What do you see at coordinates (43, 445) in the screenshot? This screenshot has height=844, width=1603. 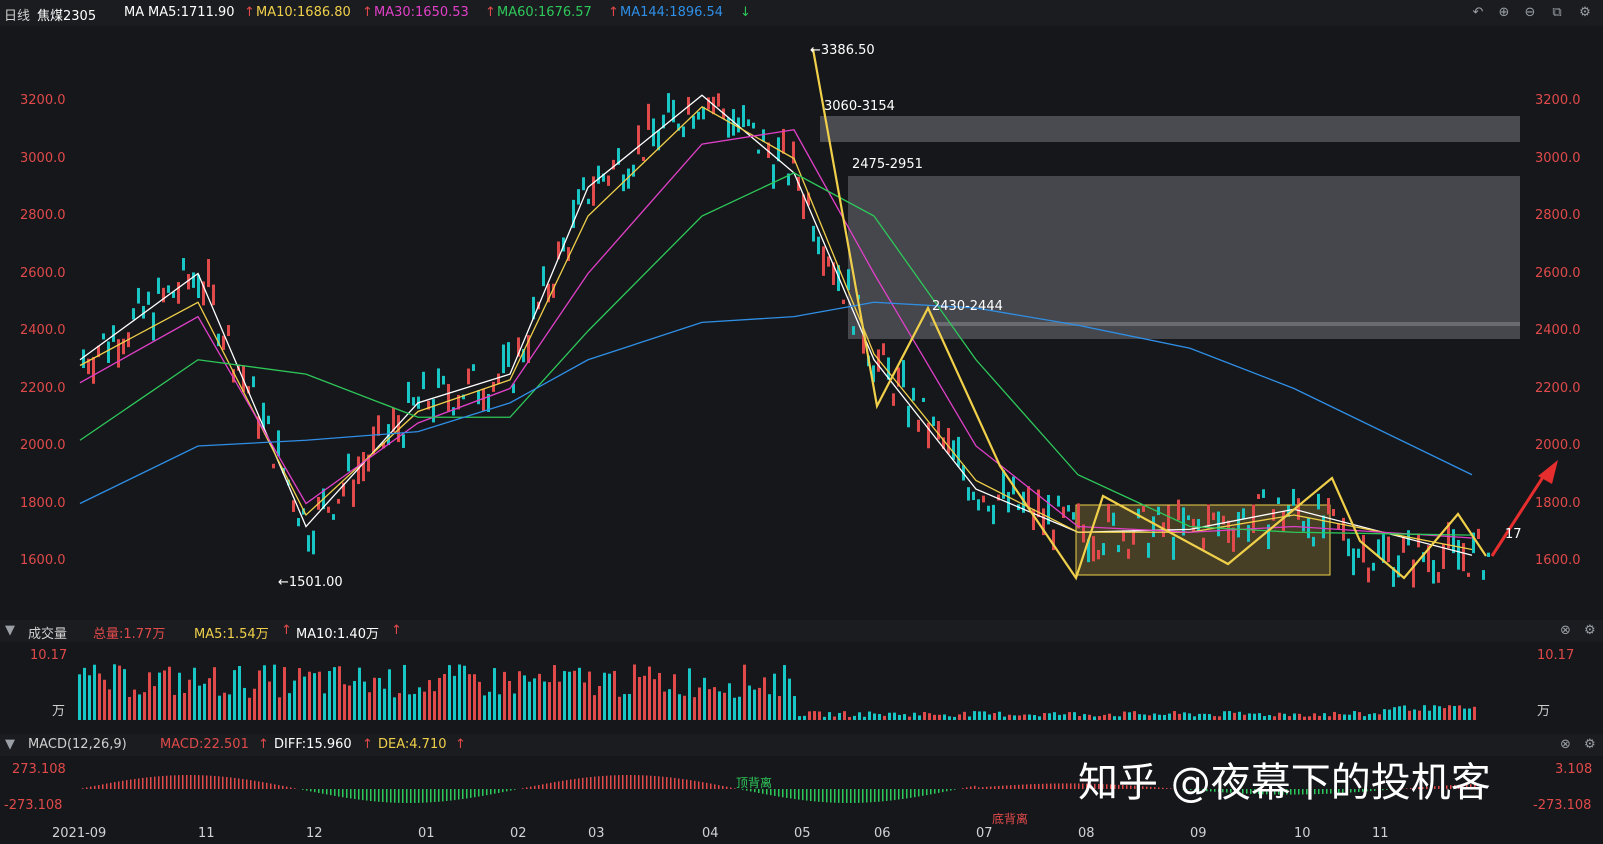 I see `price-tick-left: 2000.0` at bounding box center [43, 445].